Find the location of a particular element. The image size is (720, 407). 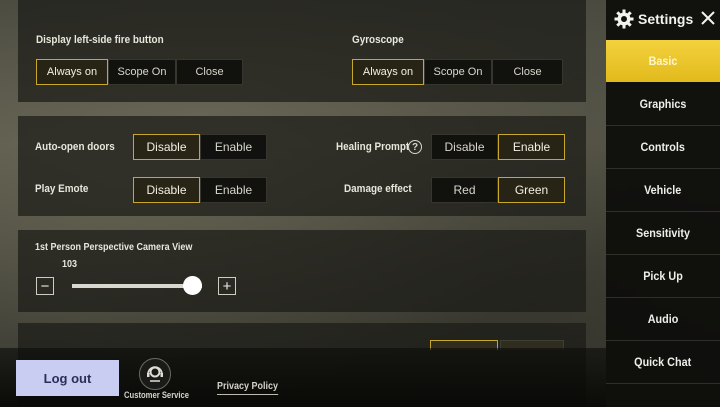

tab-label: Audio is located at coordinates (663, 319).